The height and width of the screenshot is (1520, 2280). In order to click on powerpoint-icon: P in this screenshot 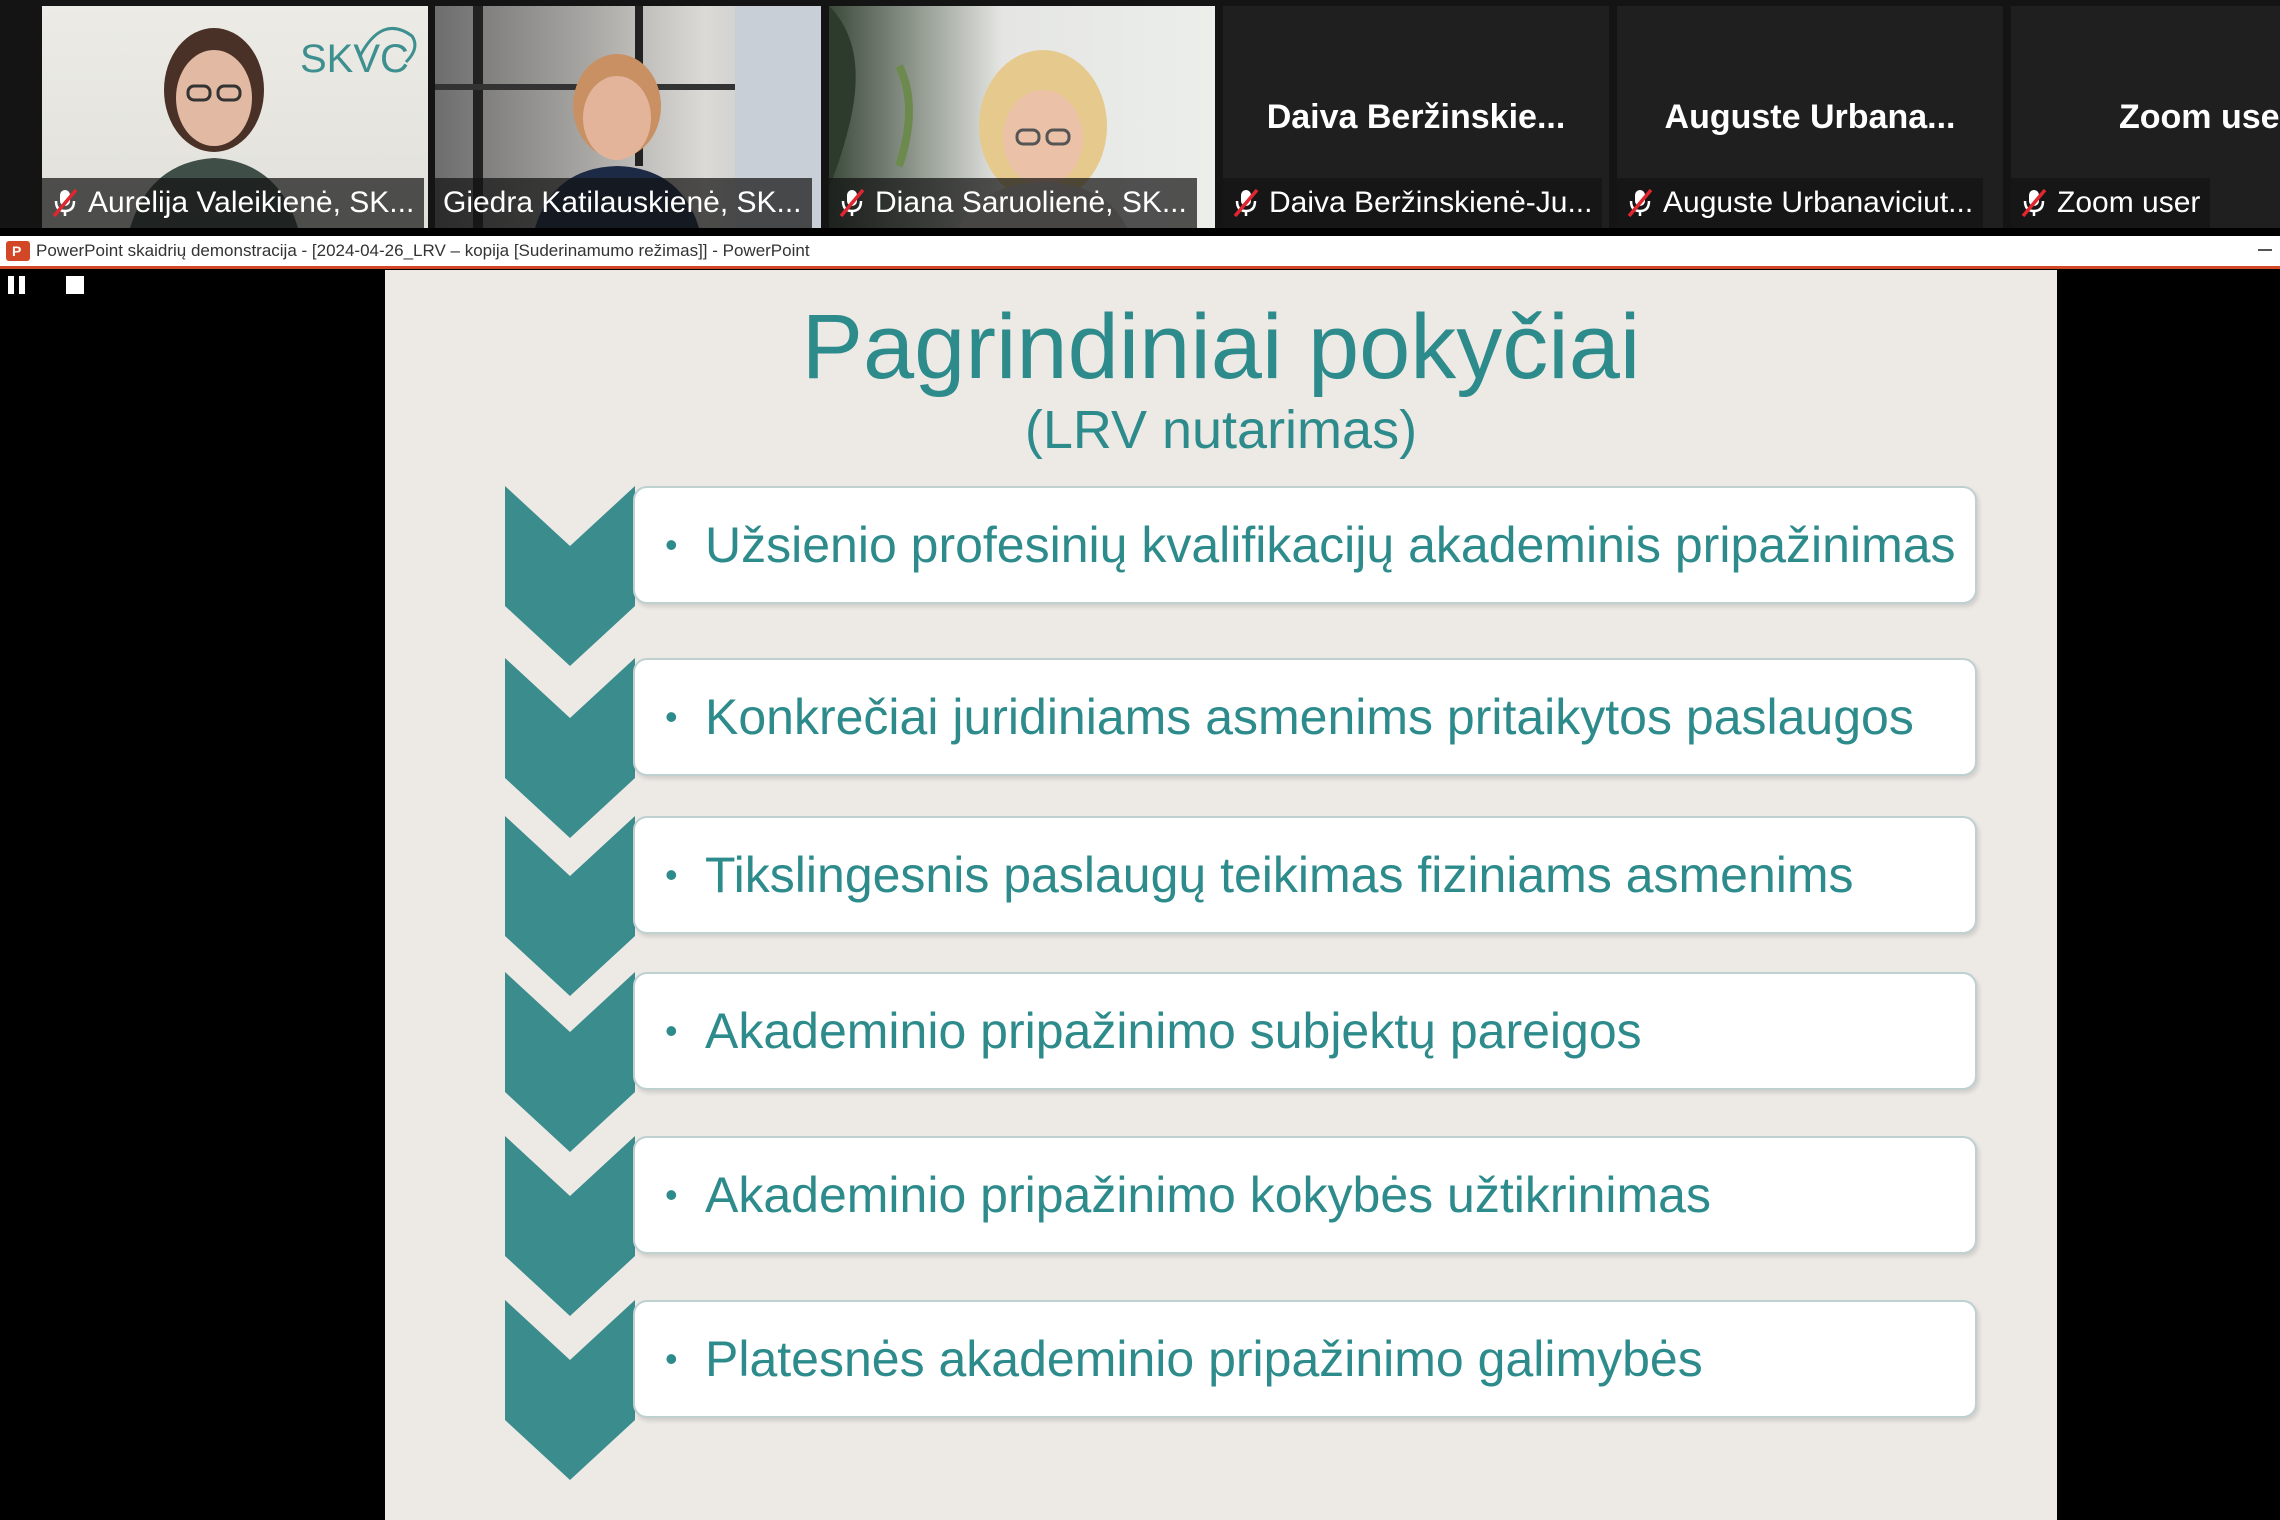, I will do `click(18, 251)`.